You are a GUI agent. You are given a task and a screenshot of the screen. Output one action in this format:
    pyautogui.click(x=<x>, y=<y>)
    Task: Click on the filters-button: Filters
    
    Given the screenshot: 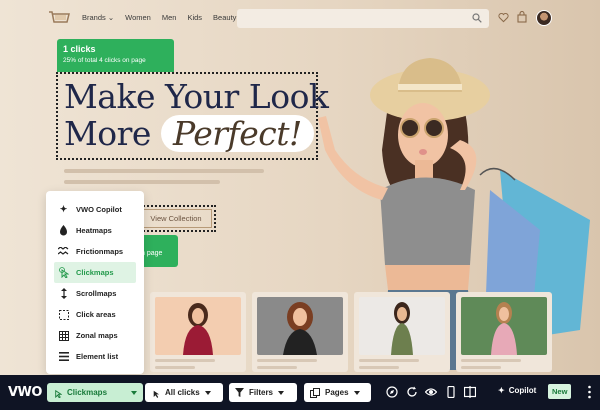 What is the action you would take?
    pyautogui.click(x=263, y=392)
    